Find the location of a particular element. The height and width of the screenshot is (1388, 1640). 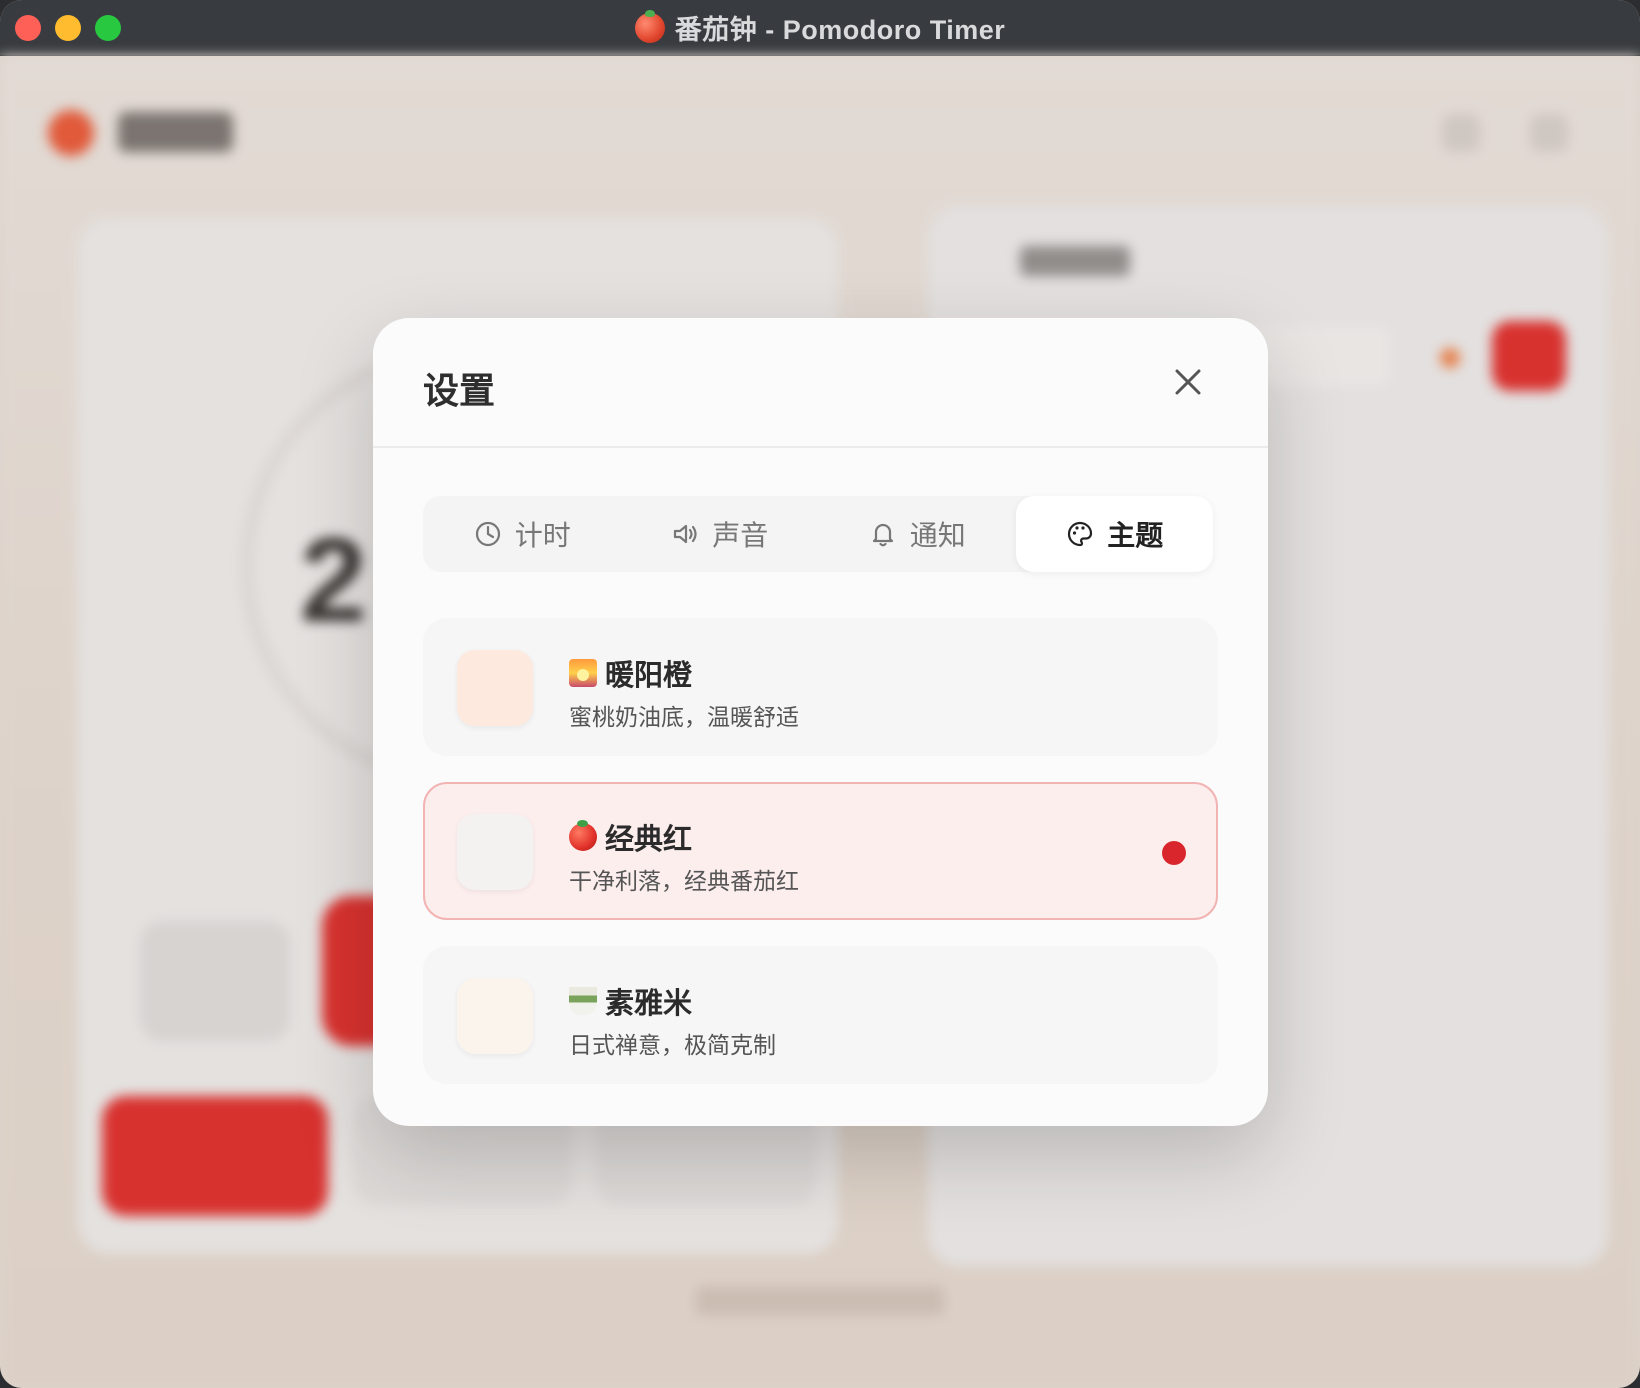

theme-name-text: 经典红 is located at coordinates (649, 840).